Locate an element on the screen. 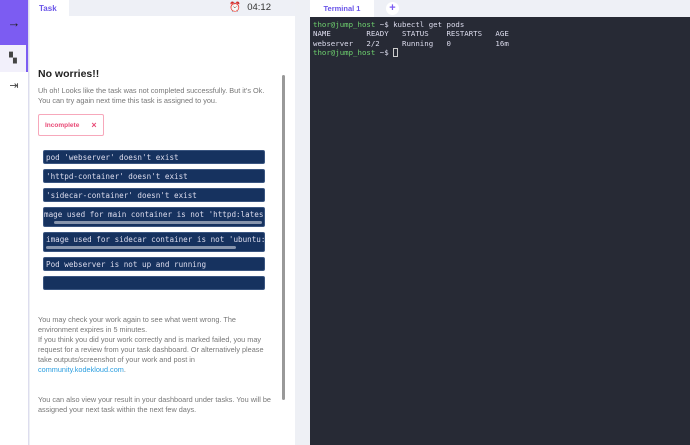 This screenshot has width=690, height=445. table-header: NAME READY STATUS RESTARTS AGE is located at coordinates (411, 34).